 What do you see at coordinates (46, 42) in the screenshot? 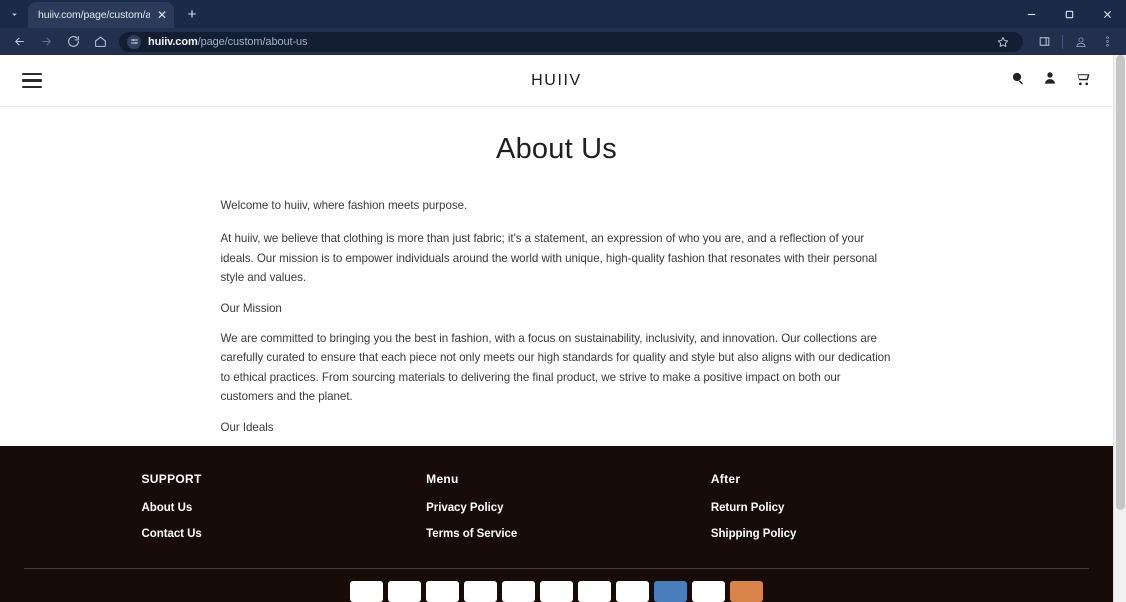
I see `forward-arrow-icon` at bounding box center [46, 42].